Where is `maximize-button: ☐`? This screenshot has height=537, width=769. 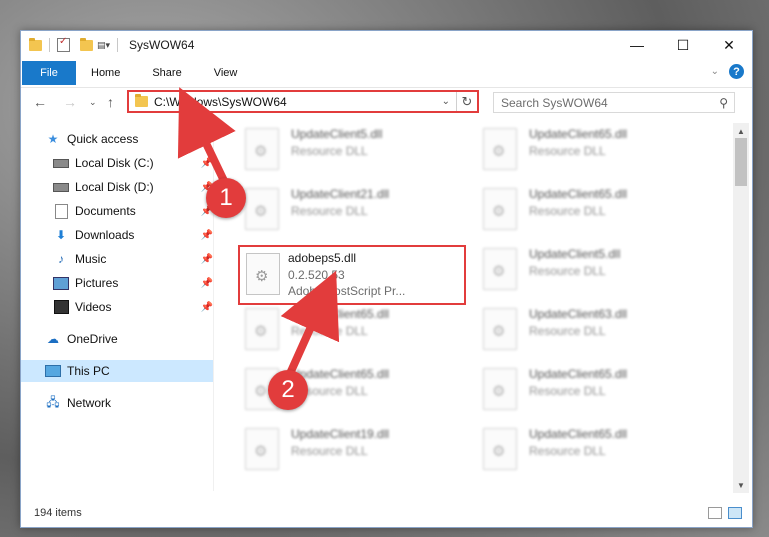
maximize-button: ☐ is located at coordinates (683, 45).